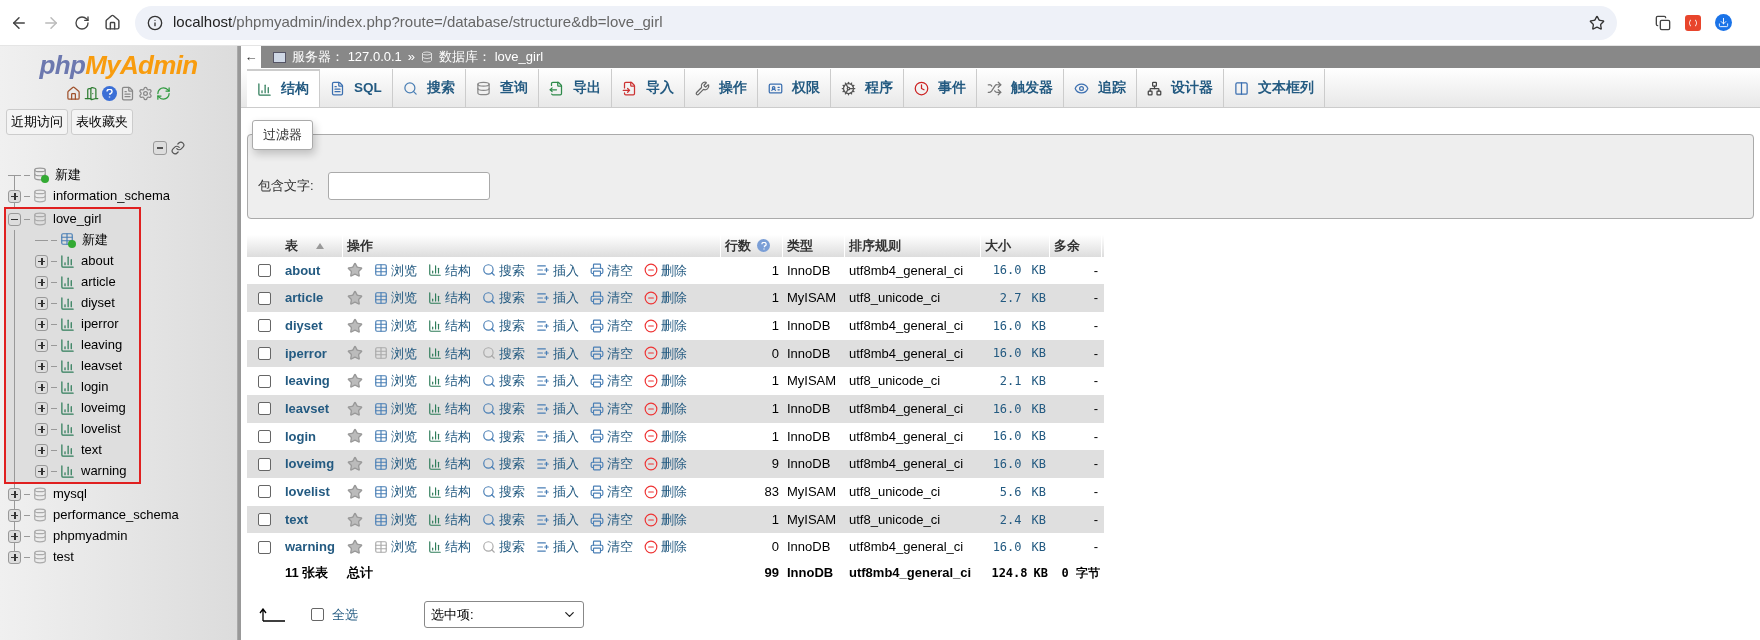 Image resolution: width=1760 pixels, height=640 pixels. Describe the element at coordinates (102, 366) in the screenshot. I see `table-name: leavset` at that location.